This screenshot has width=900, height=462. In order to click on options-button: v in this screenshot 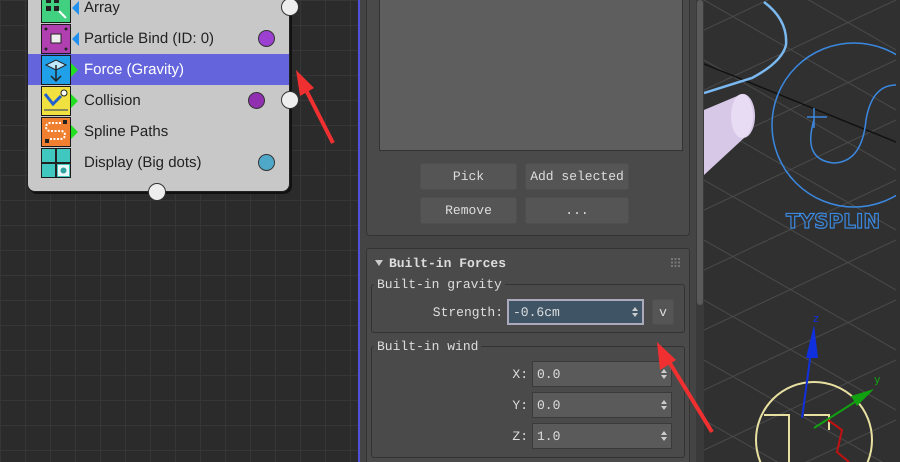, I will do `click(663, 312)`.